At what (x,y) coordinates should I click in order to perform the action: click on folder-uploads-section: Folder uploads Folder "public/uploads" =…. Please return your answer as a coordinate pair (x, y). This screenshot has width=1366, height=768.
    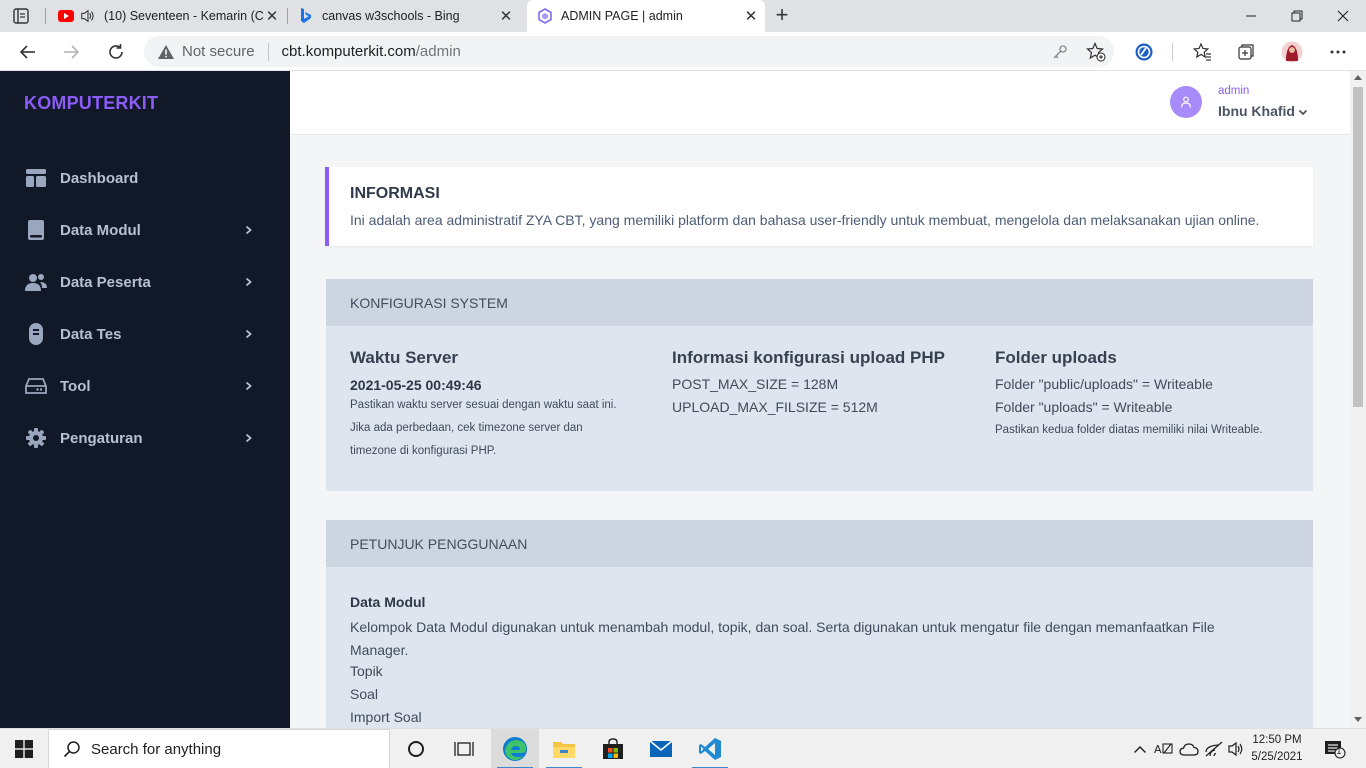
    Looking at the image, I should click on (1145, 395).